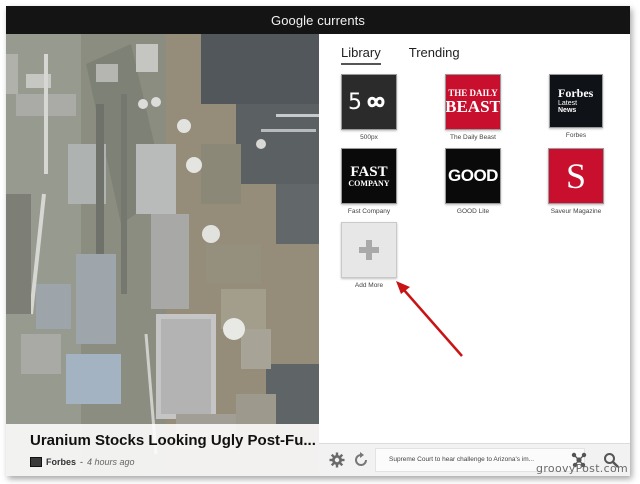 Image resolution: width=640 pixels, height=484 pixels. Describe the element at coordinates (369, 137) in the screenshot. I see `library-item-label: 500px` at that location.